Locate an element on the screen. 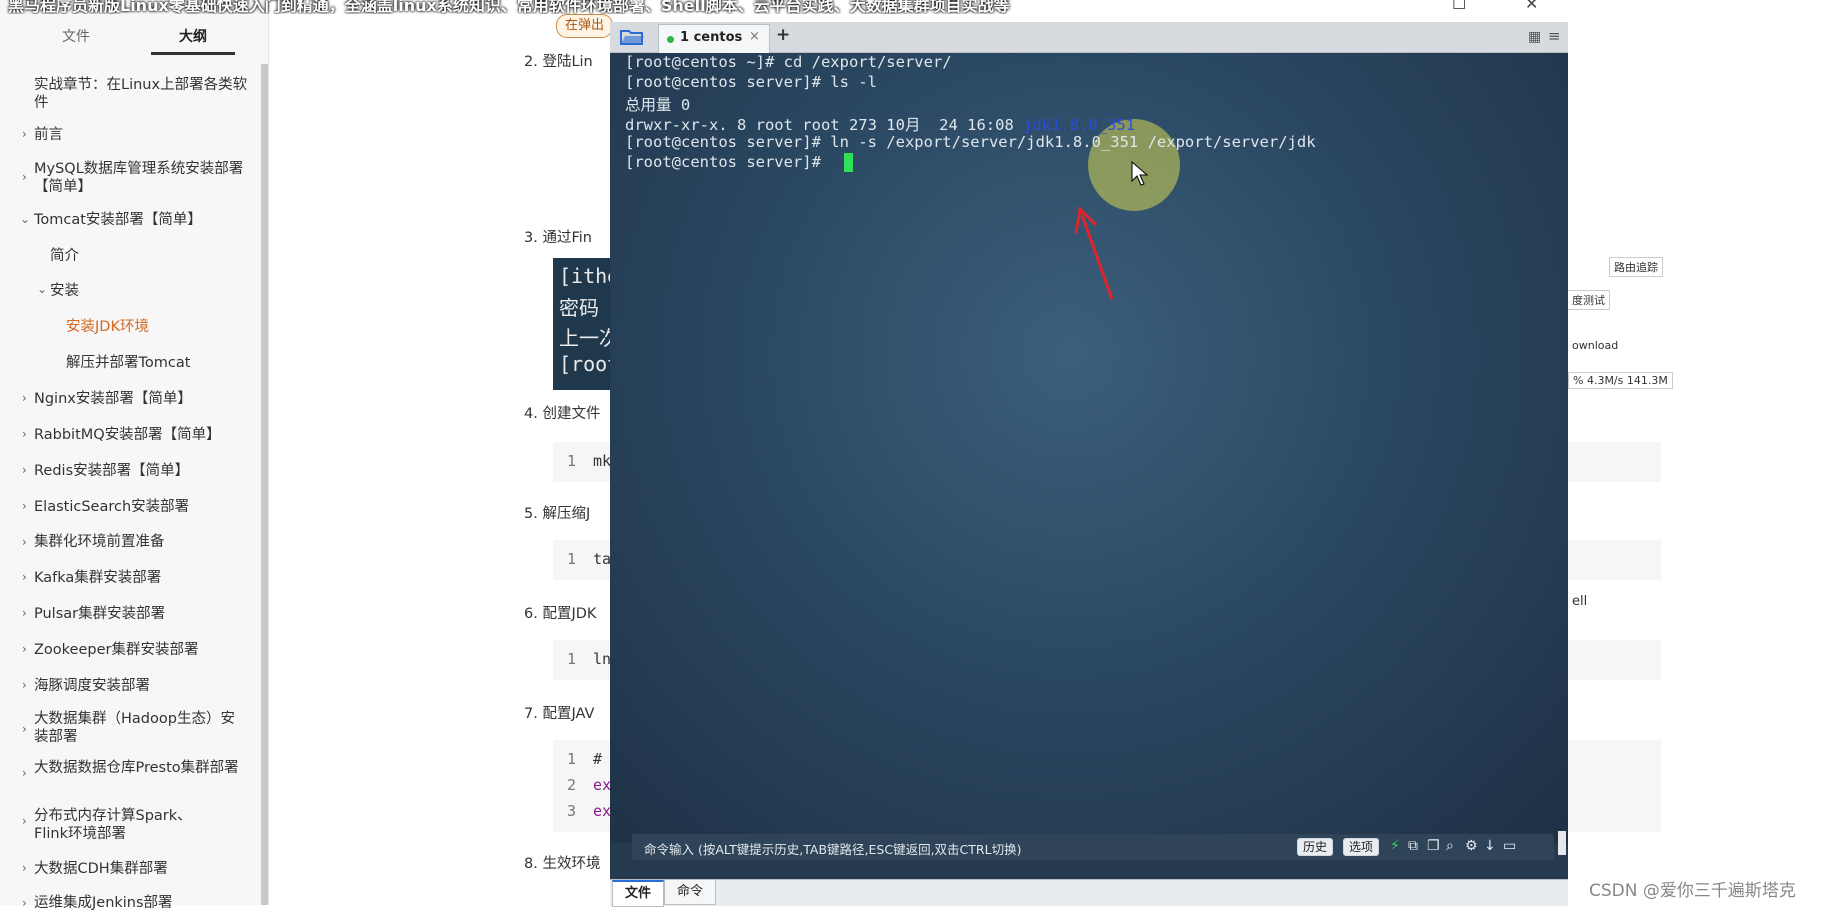 This screenshot has height=912, width=1834. ls-output: drwxr-xr-x. 8 root root 273 10月 24 16:08 is located at coordinates (824, 125).